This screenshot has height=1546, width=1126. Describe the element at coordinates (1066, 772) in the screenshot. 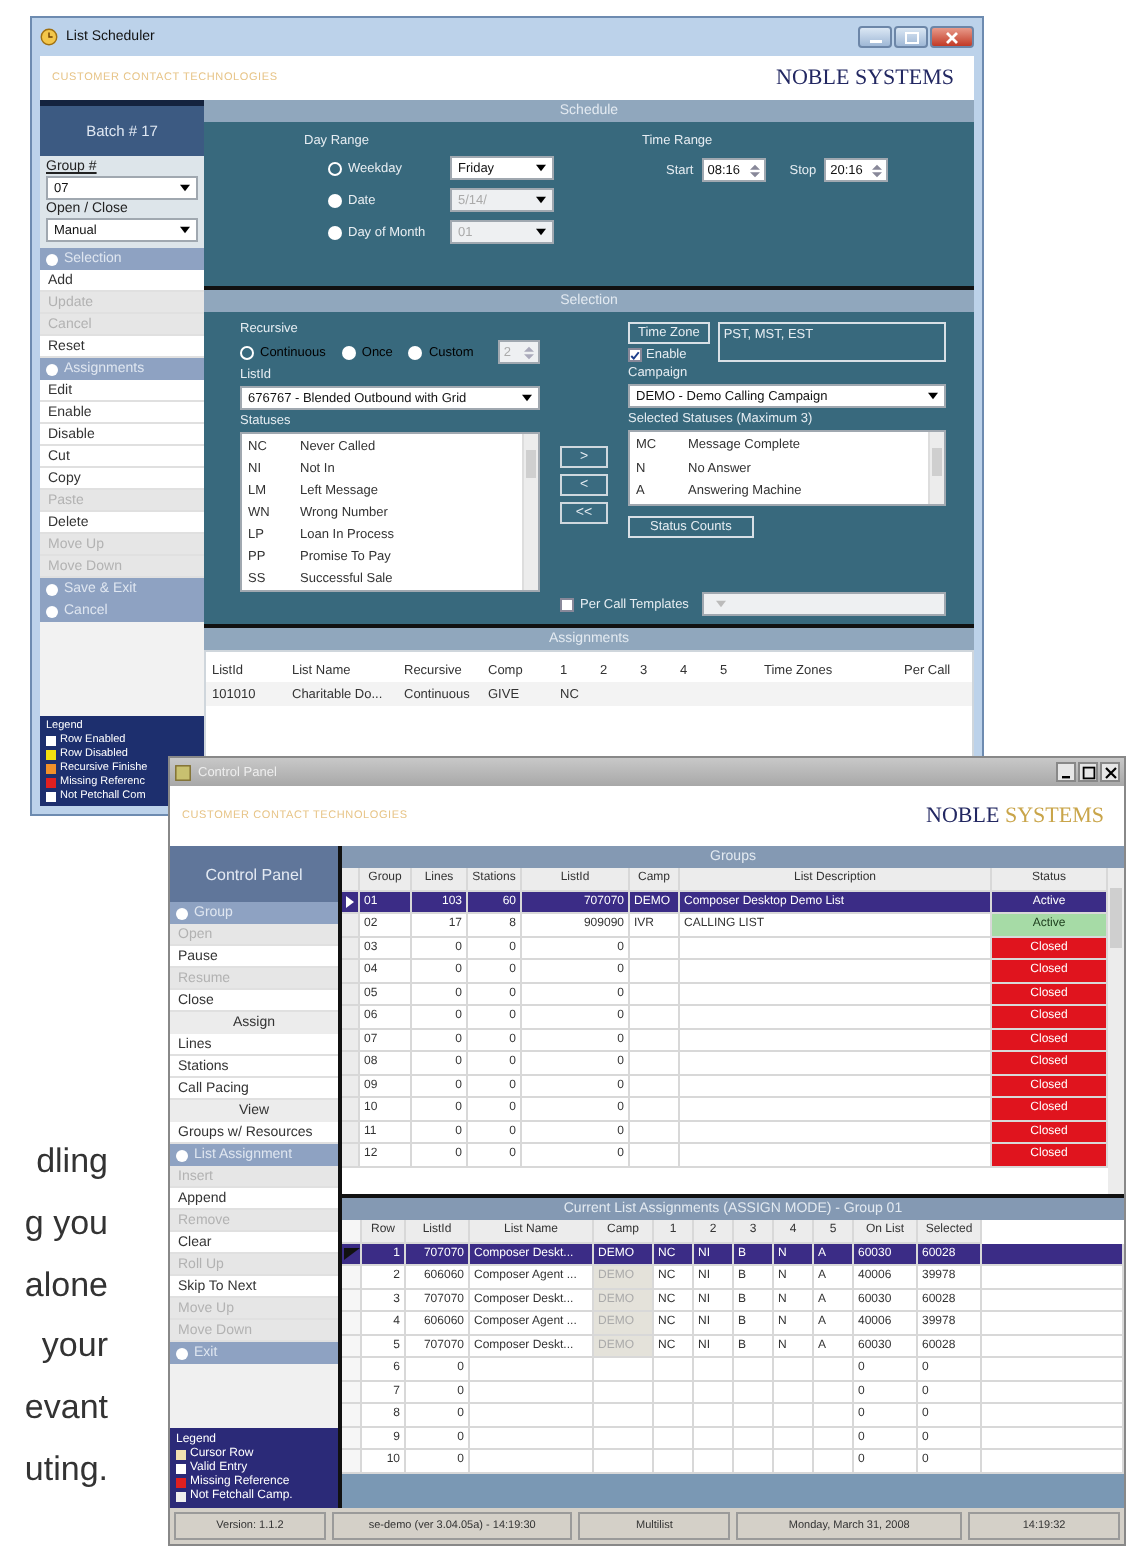

I see `minimize-button` at that location.